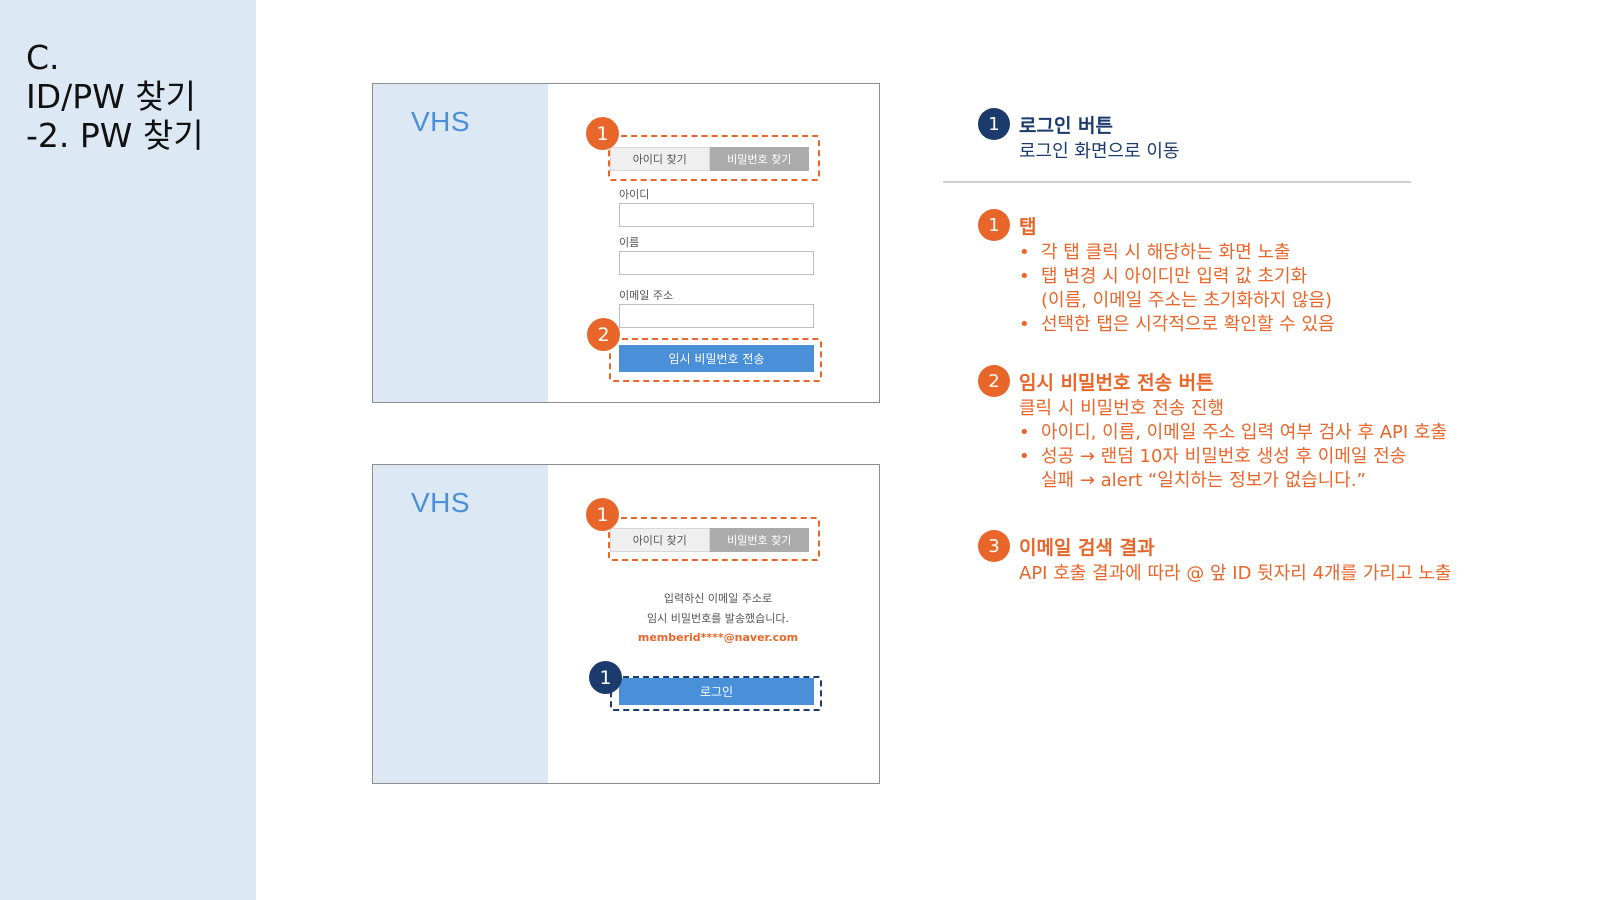 This screenshot has width=1600, height=900. Describe the element at coordinates (603, 334) in the screenshot. I see `send-callout-badge: 2` at that location.